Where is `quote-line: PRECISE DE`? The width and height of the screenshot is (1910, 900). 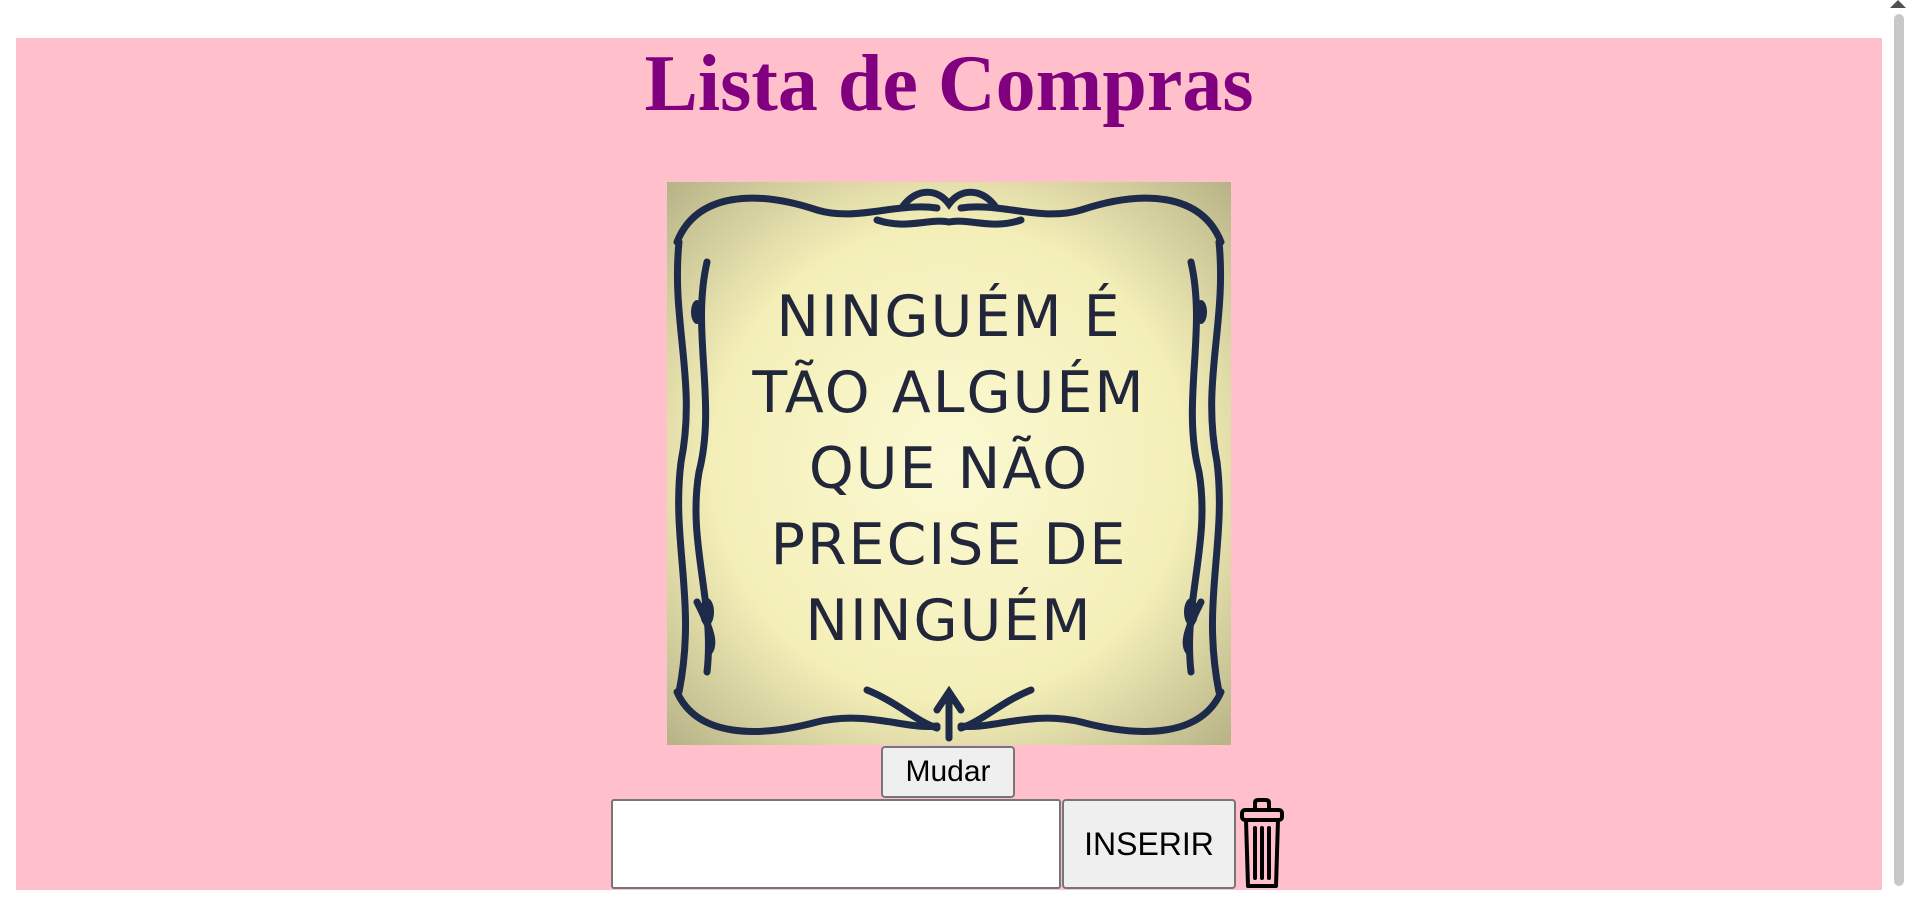
quote-line: PRECISE DE is located at coordinates (949, 545).